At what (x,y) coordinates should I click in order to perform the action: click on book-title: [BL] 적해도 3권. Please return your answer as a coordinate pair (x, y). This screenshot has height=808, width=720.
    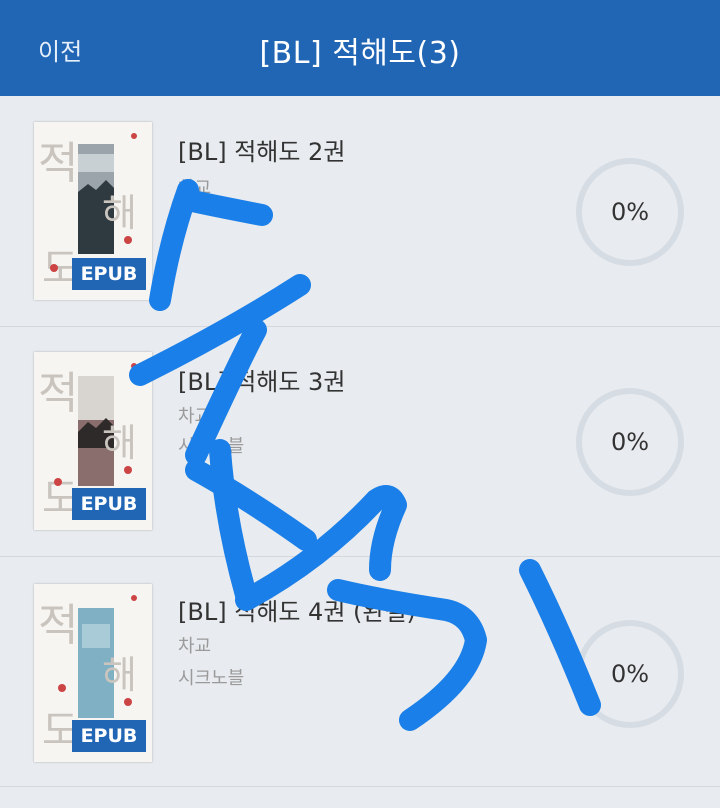
    Looking at the image, I should click on (262, 382).